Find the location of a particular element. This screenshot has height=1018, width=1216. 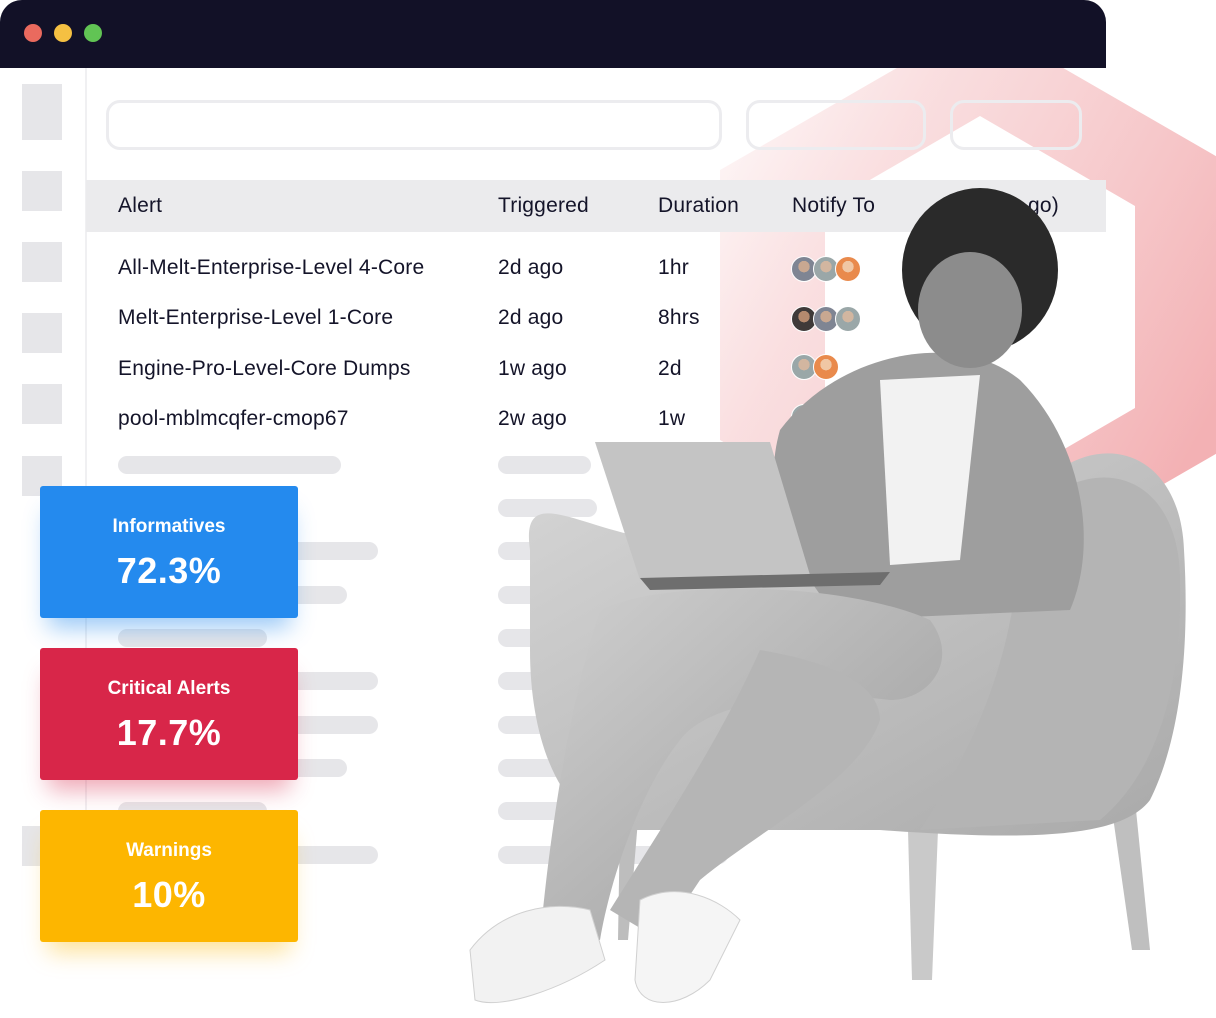

stat-card-warnings: Warnings 10% is located at coordinates (169, 876).